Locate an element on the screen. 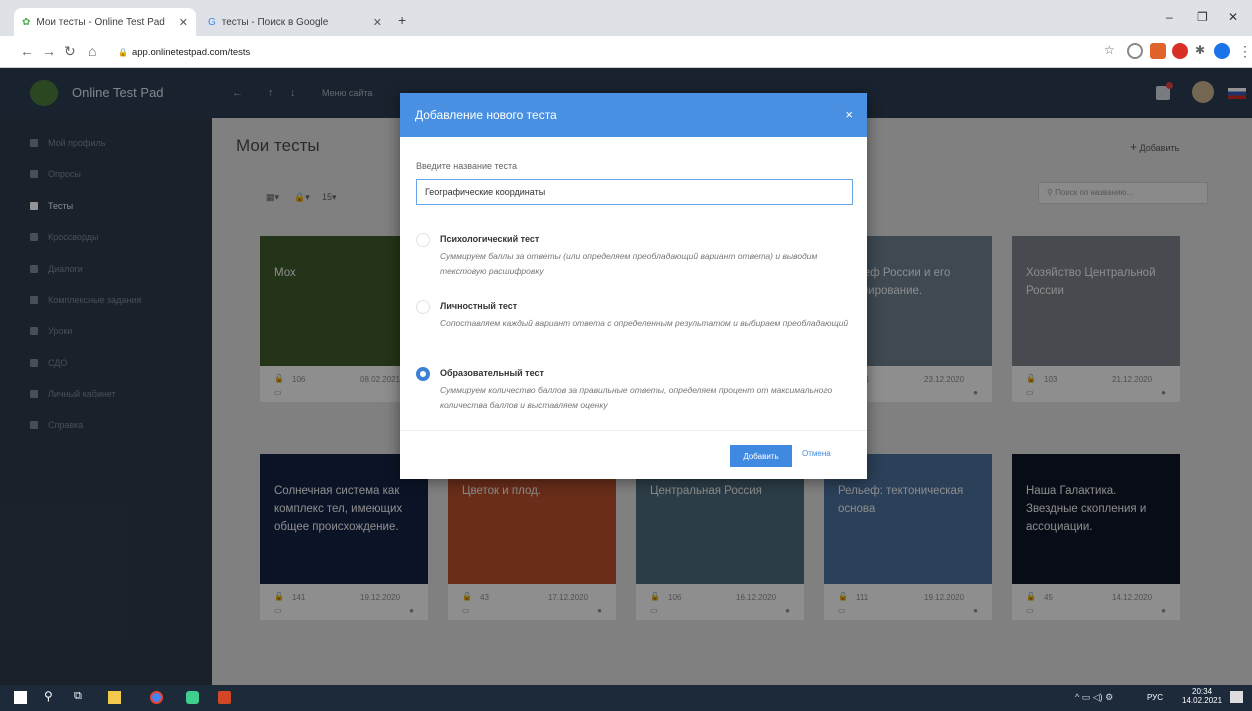 The image size is (1252, 711). tray-icons: ^ ▭ ◁) ⚙ is located at coordinates (1094, 697).